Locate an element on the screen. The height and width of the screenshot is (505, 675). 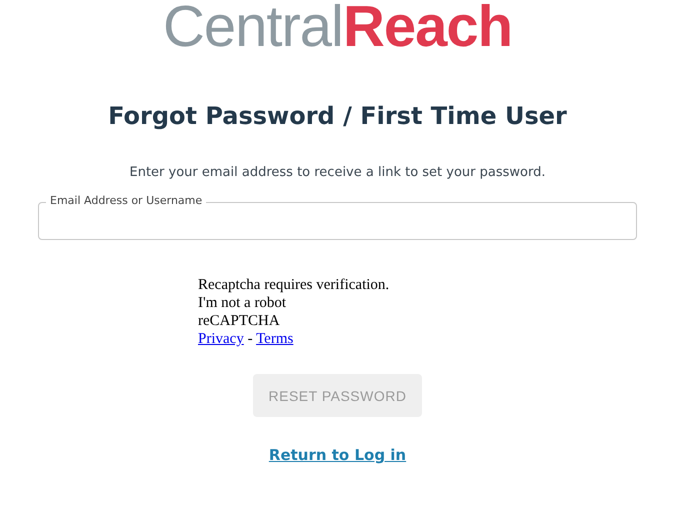
page-title: Forgot Password / First Time User is located at coordinates (337, 116).